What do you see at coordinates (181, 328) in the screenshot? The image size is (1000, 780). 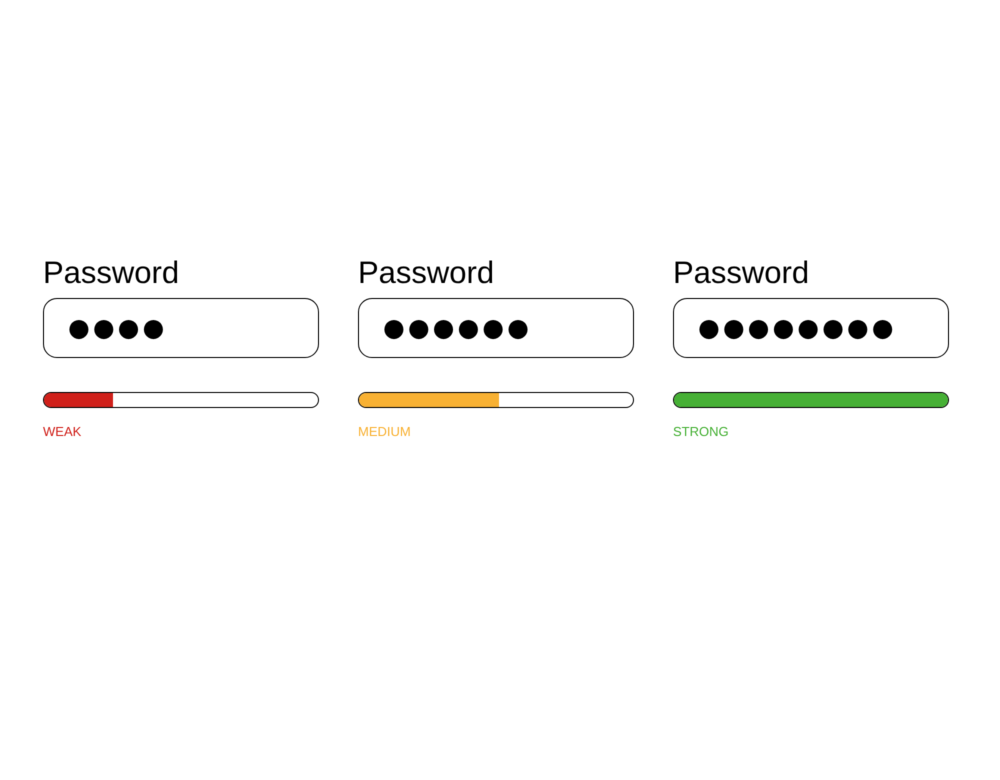 I see `password-field: ●●●●` at bounding box center [181, 328].